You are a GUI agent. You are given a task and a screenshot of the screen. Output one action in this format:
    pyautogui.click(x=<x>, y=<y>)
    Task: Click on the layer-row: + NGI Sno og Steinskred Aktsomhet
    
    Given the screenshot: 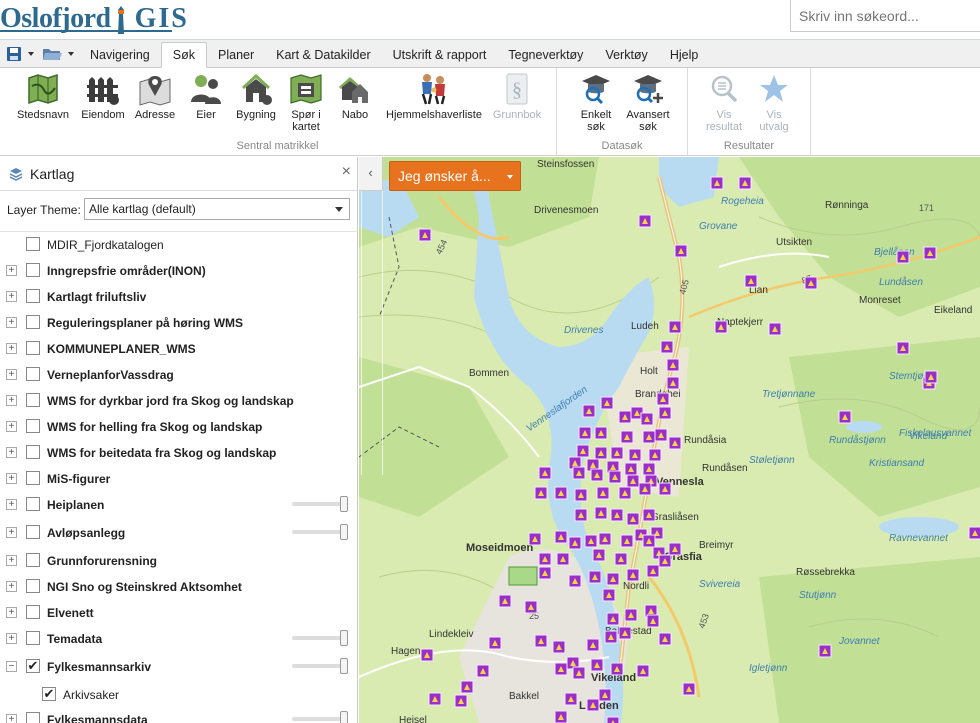 What is the action you would take?
    pyautogui.click(x=179, y=587)
    